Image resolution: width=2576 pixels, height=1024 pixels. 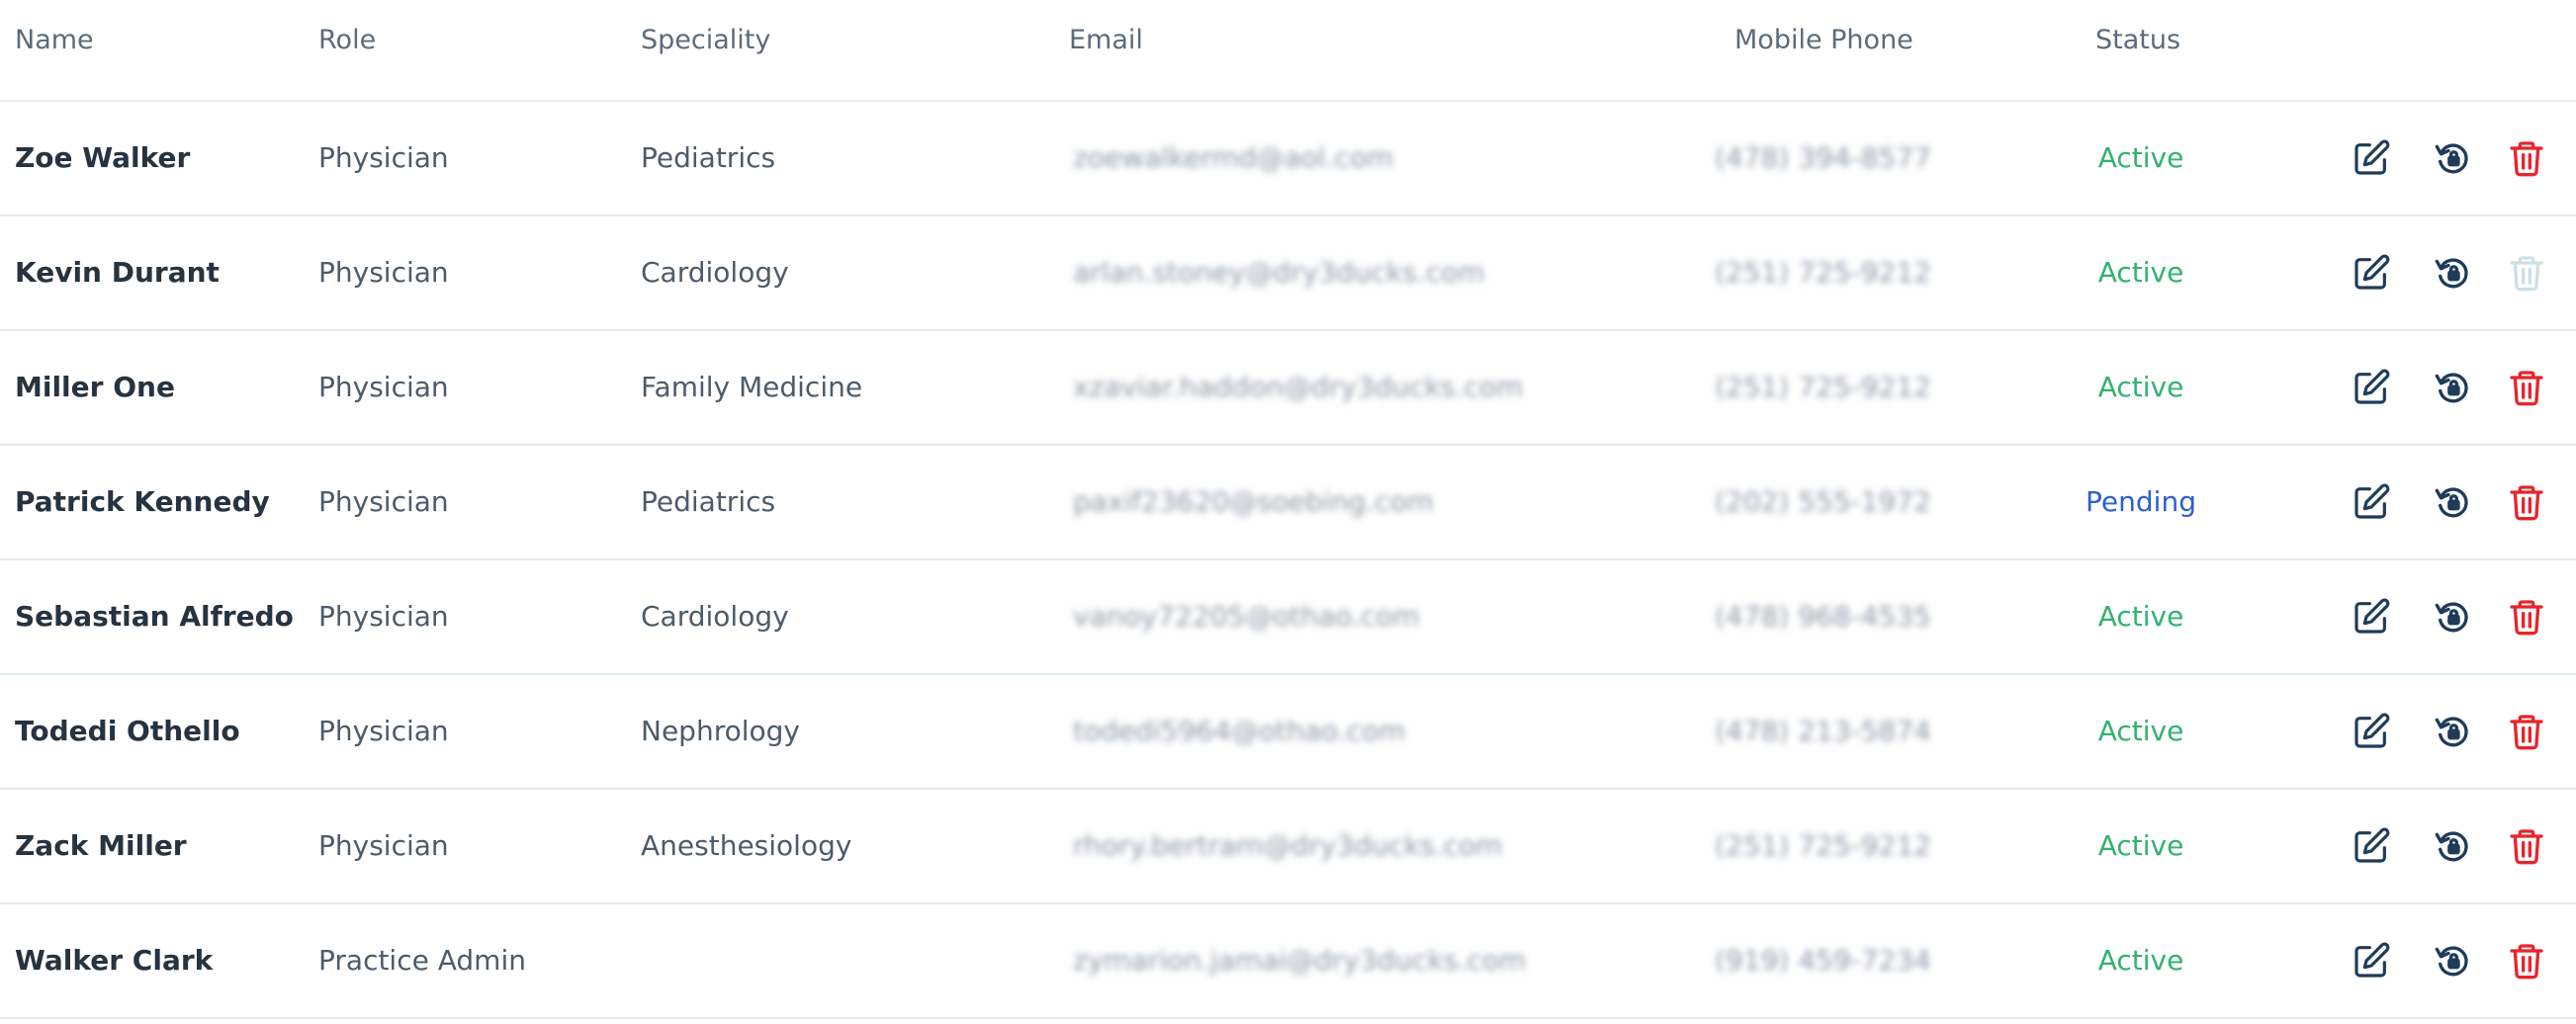 What do you see at coordinates (1823, 616) in the screenshot?
I see `user-mobile-phone: (478) 968-4535` at bounding box center [1823, 616].